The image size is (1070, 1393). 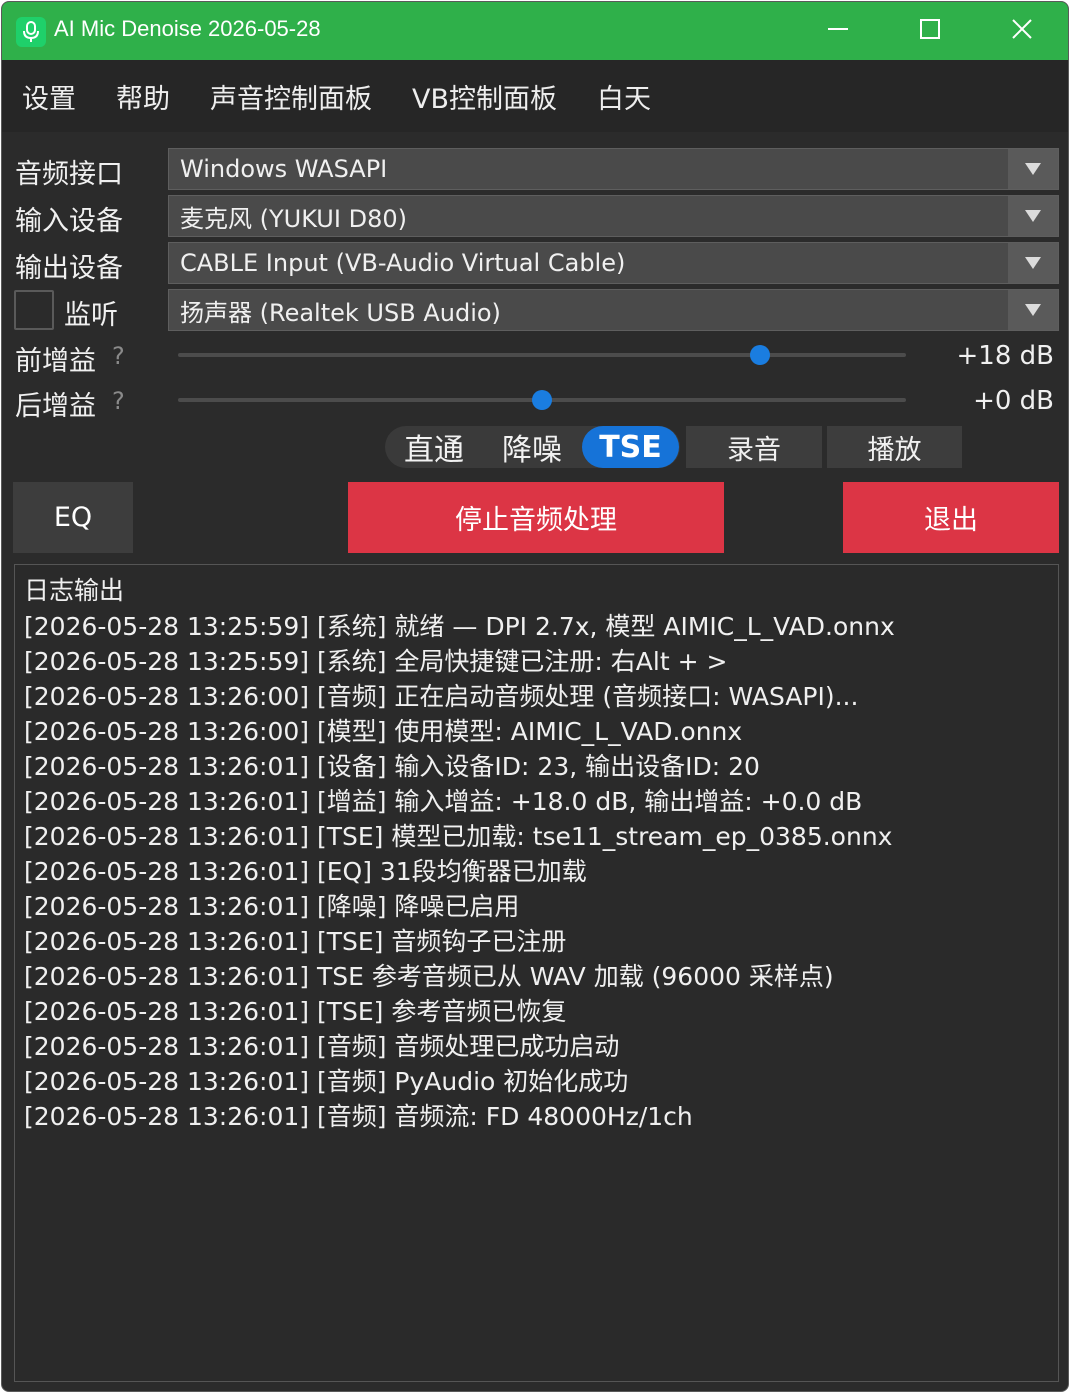 I want to click on pre-gain-value: +18 dB, so click(x=1005, y=356).